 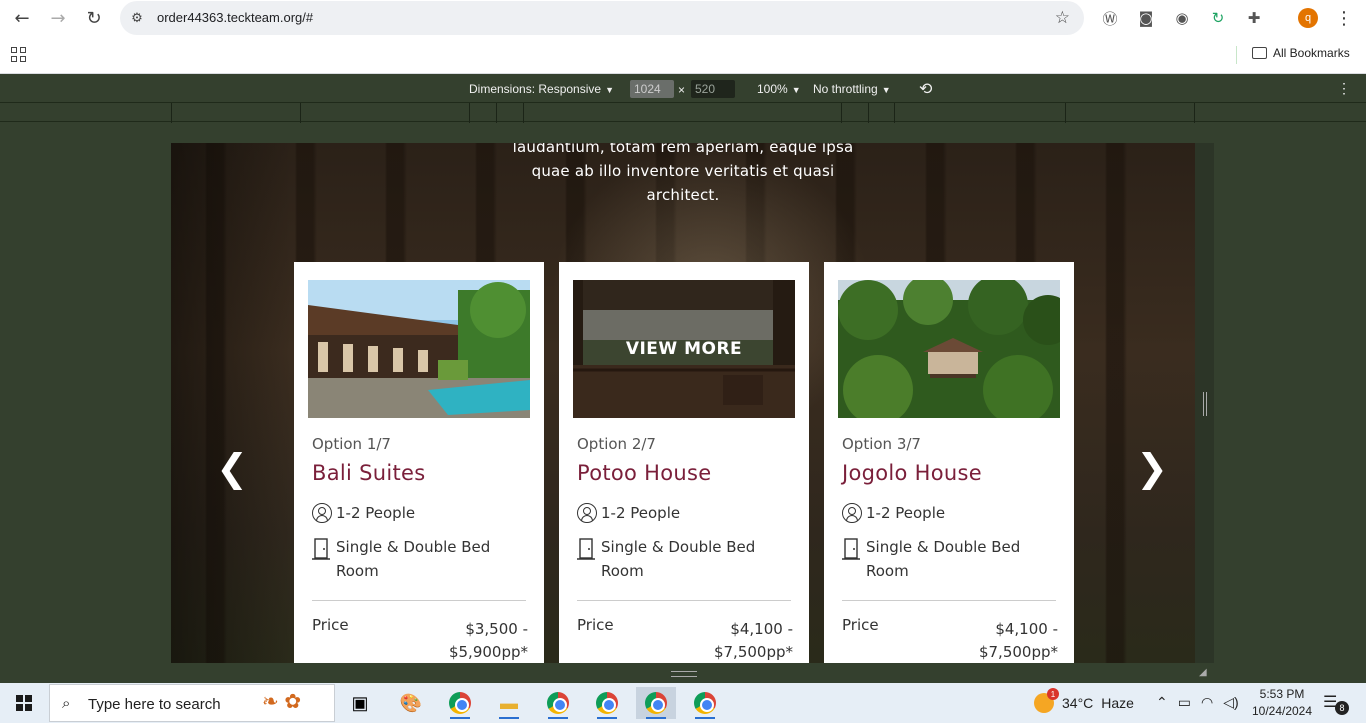 What do you see at coordinates (541, 89) in the screenshot?
I see `dimensions-select: Dimensions: Responsive ▼` at bounding box center [541, 89].